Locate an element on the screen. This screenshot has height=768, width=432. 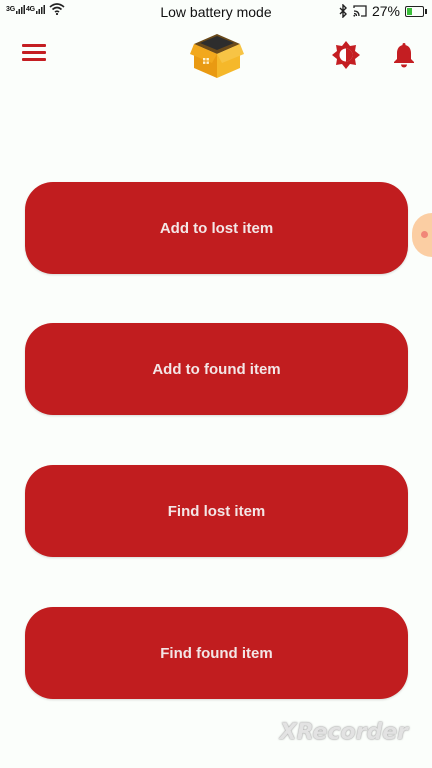
brightness-toggle-icon is located at coordinates (346, 55).